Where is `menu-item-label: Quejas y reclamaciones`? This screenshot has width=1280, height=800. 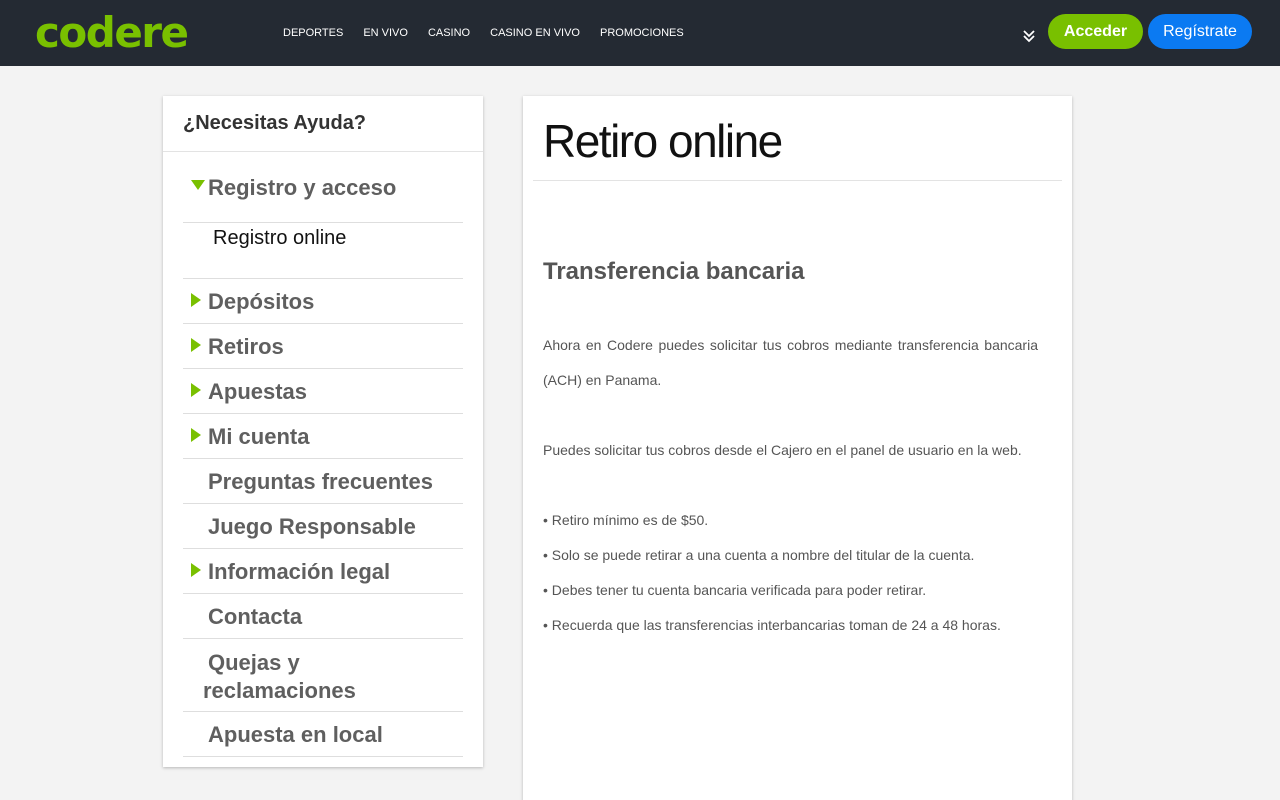
menu-item-label: Quejas y reclamaciones is located at coordinates (279, 676).